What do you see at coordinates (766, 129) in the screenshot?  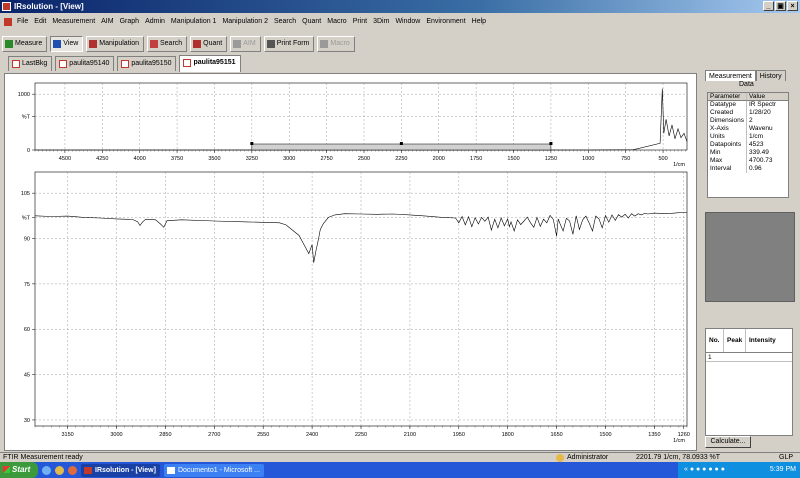 I see `parameter-value: Wavenu` at bounding box center [766, 129].